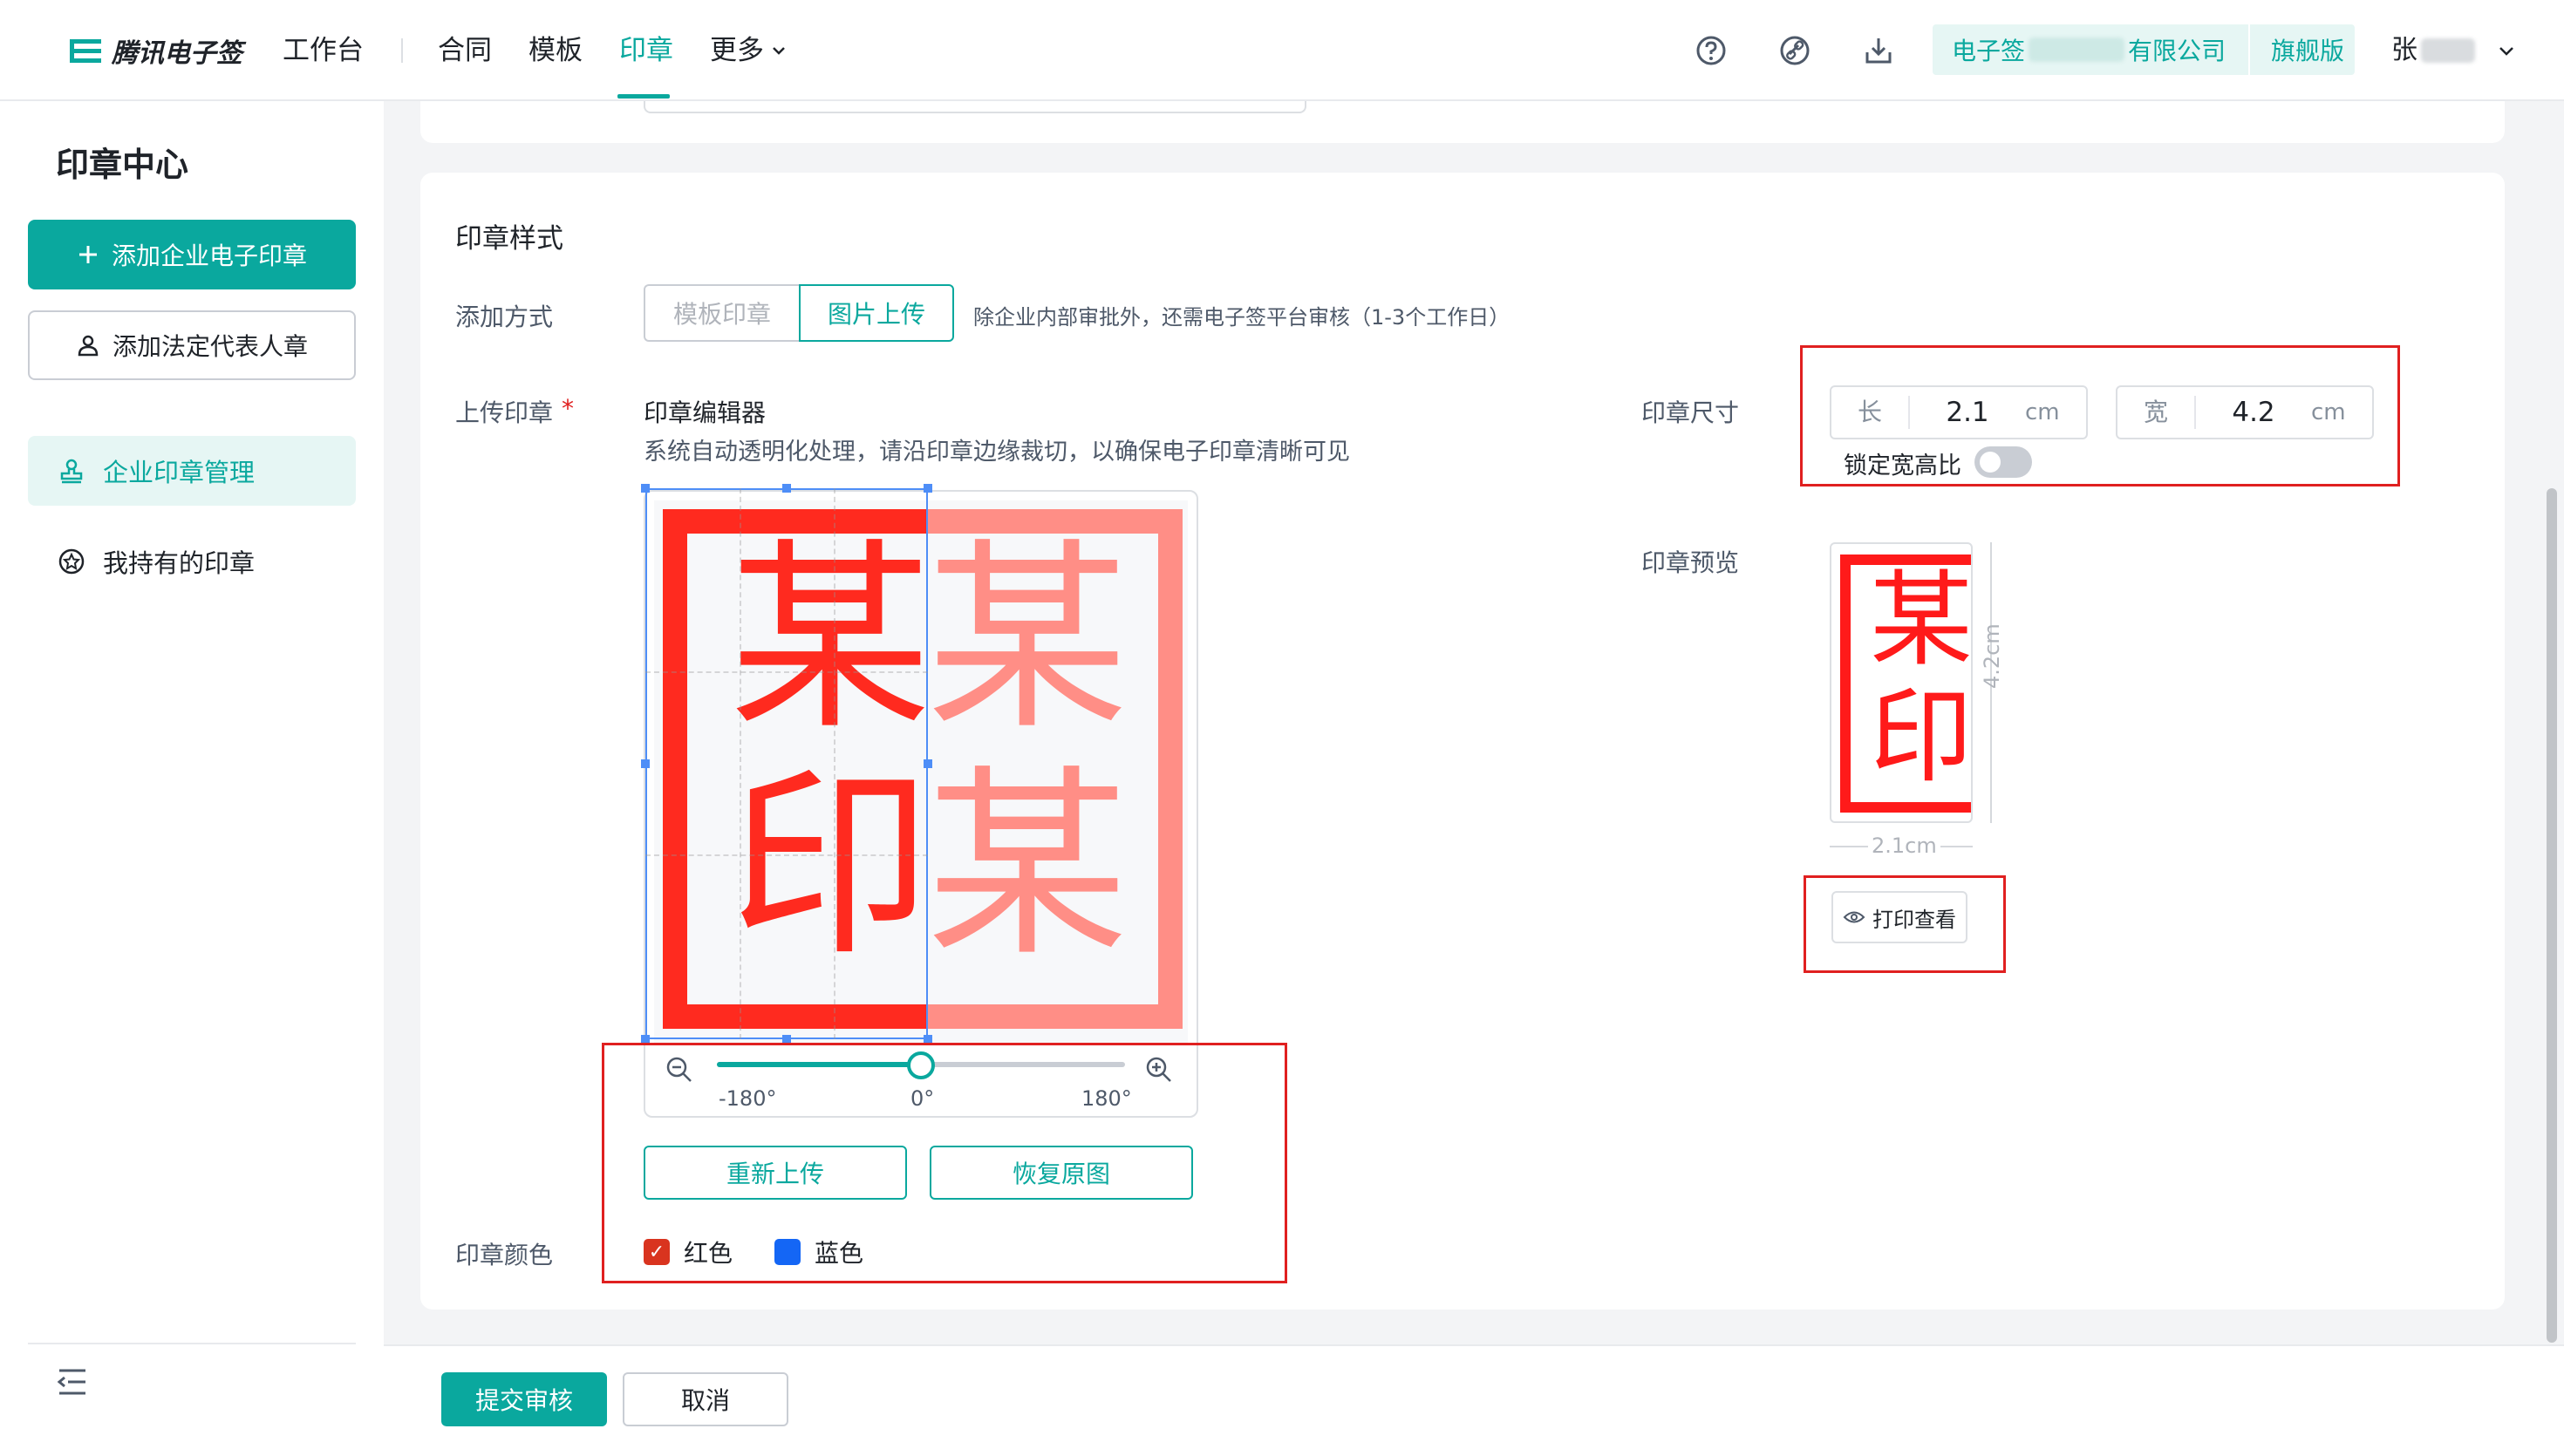 The width and height of the screenshot is (2564, 1456). I want to click on print-preview-button: 打印查看, so click(1899, 917).